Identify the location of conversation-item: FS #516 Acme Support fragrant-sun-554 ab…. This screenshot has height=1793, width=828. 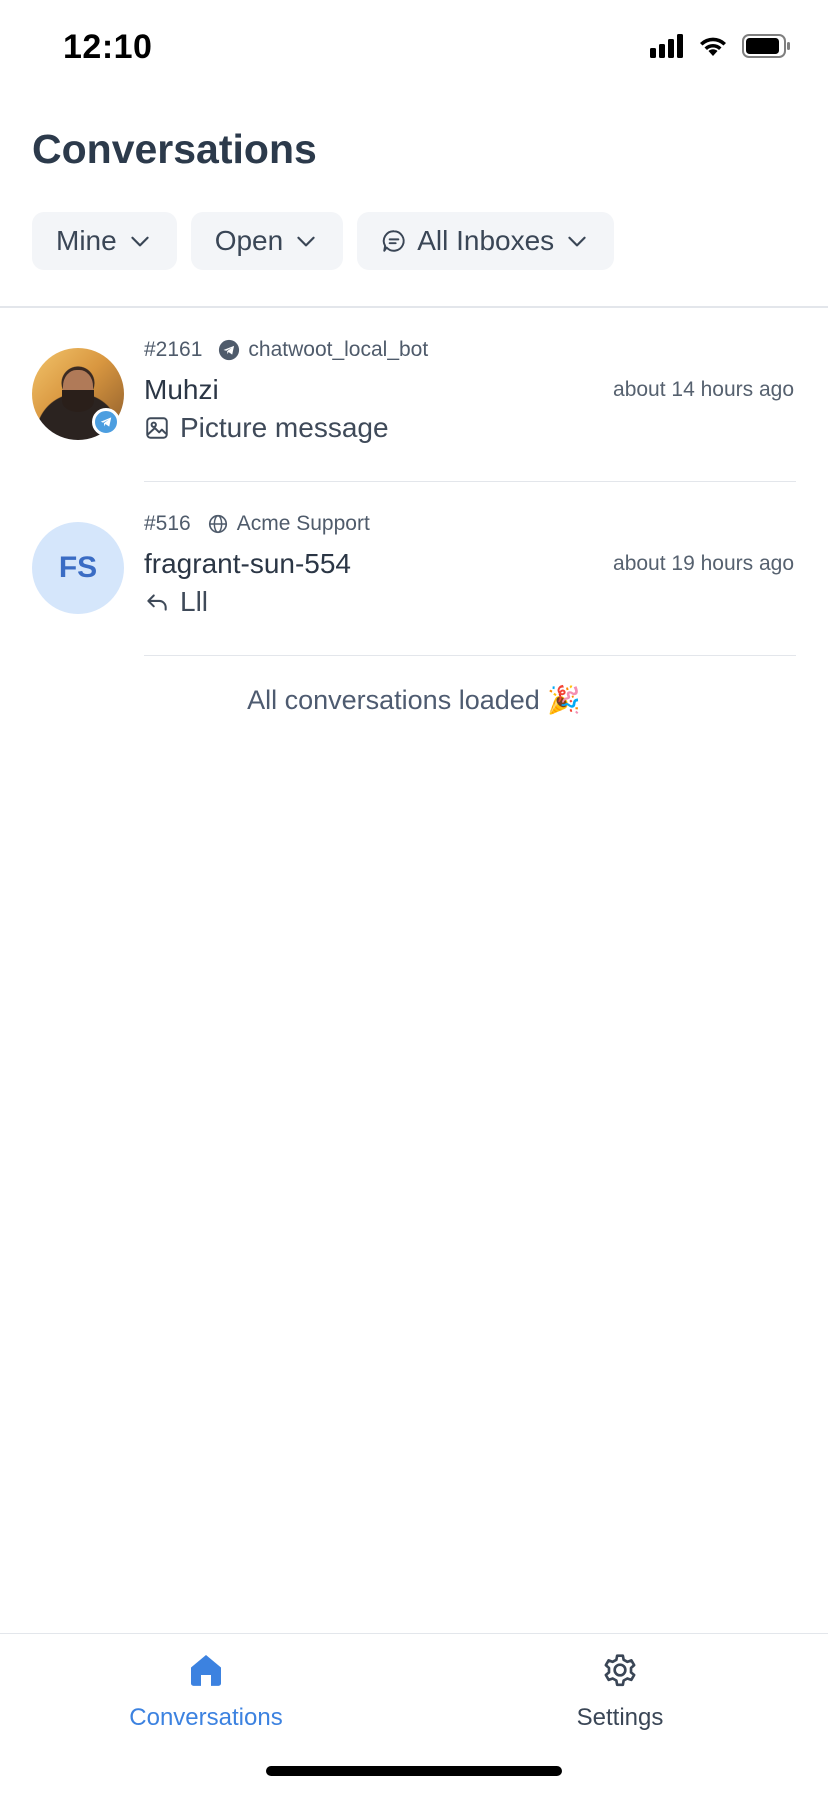
(414, 569).